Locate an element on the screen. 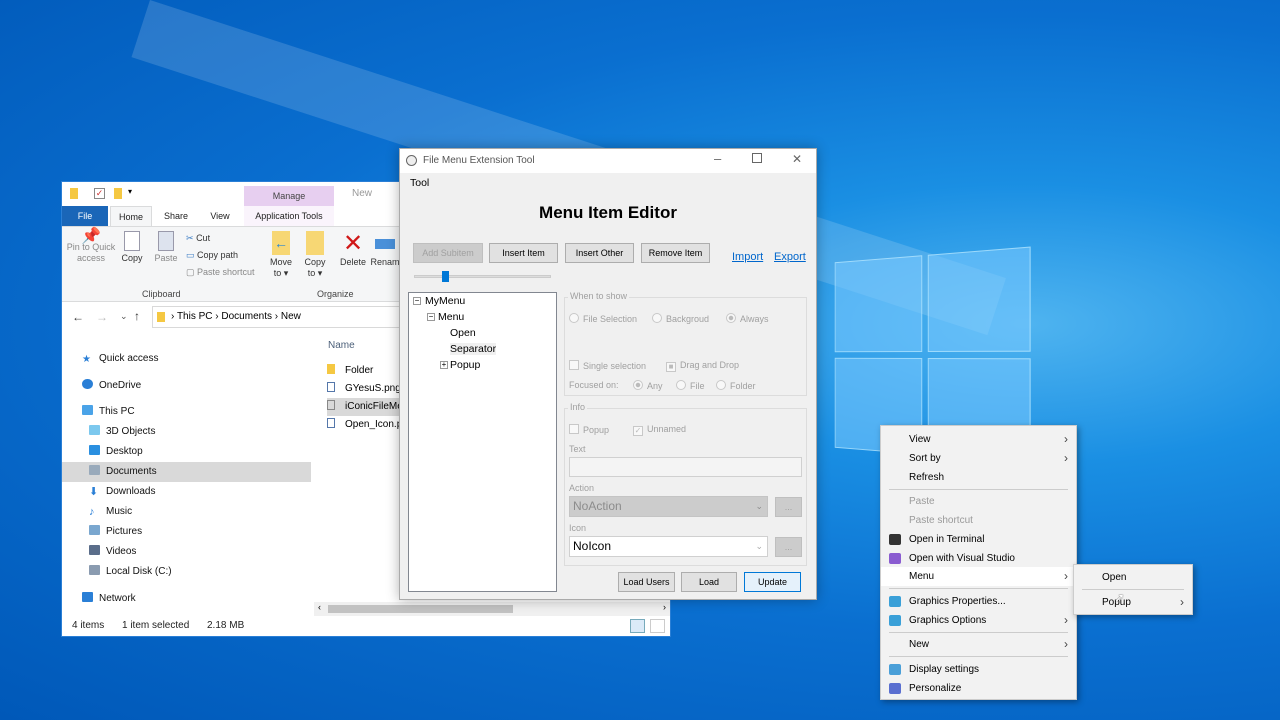 This screenshot has width=1280, height=720. background-radio: Backgroud is located at coordinates (680, 318).